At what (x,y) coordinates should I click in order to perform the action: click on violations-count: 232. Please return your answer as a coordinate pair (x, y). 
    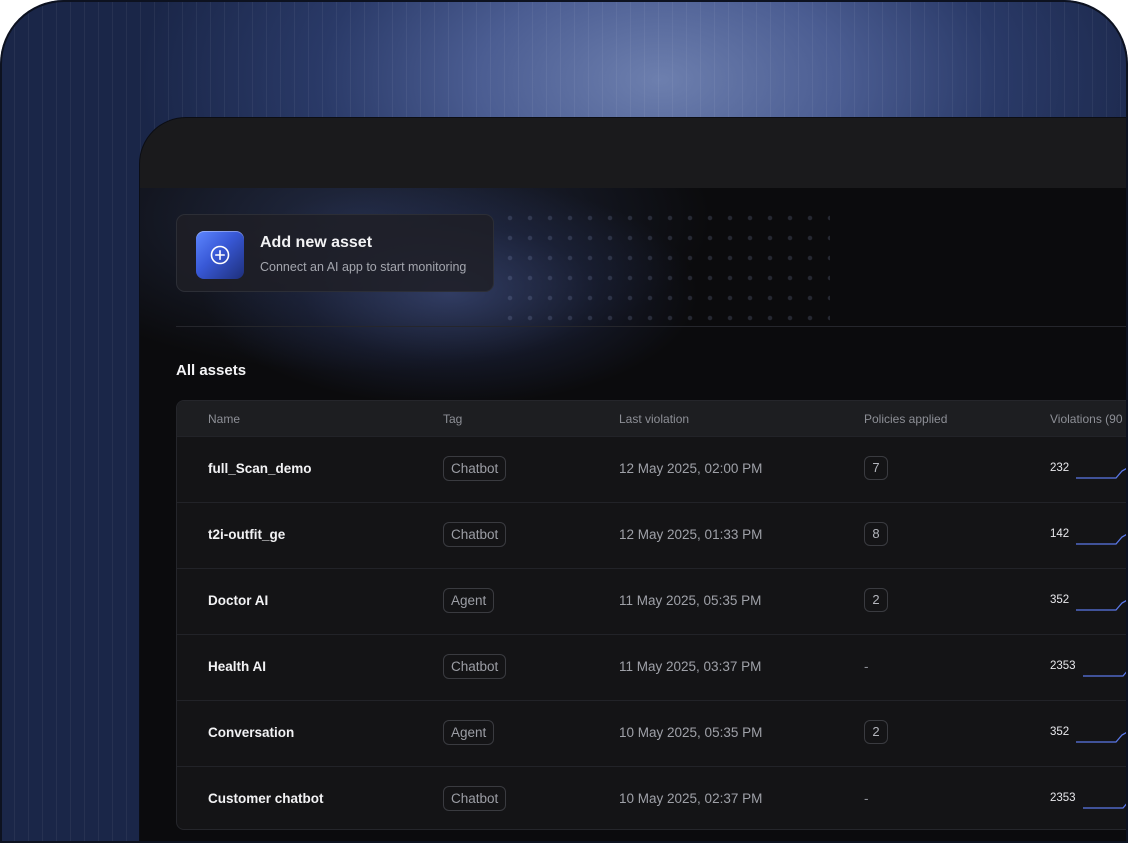
    Looking at the image, I should click on (1060, 468).